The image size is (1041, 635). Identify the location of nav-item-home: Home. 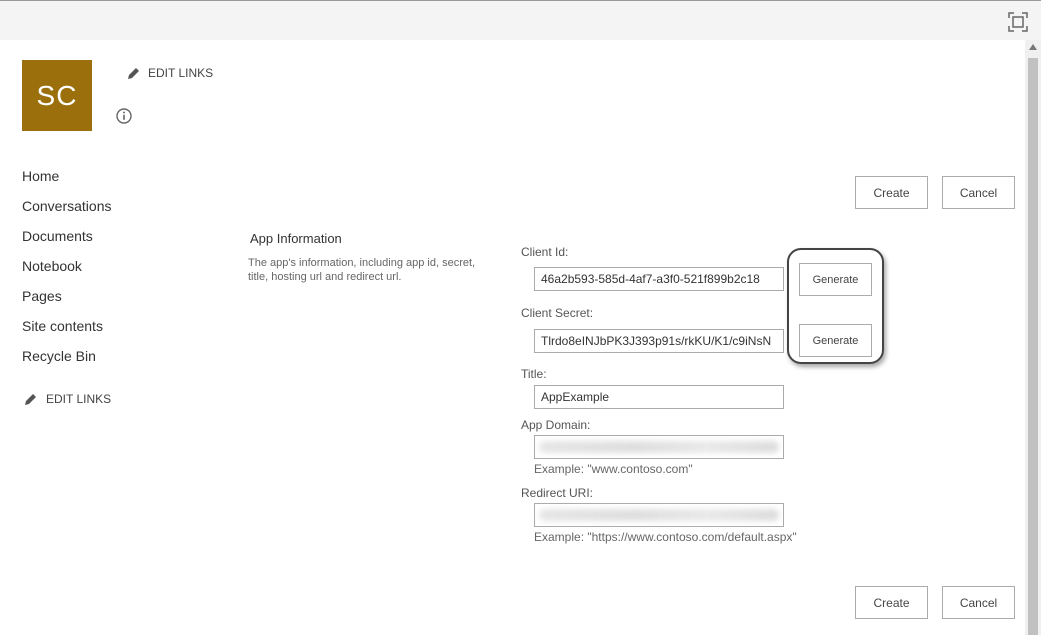
(67, 181).